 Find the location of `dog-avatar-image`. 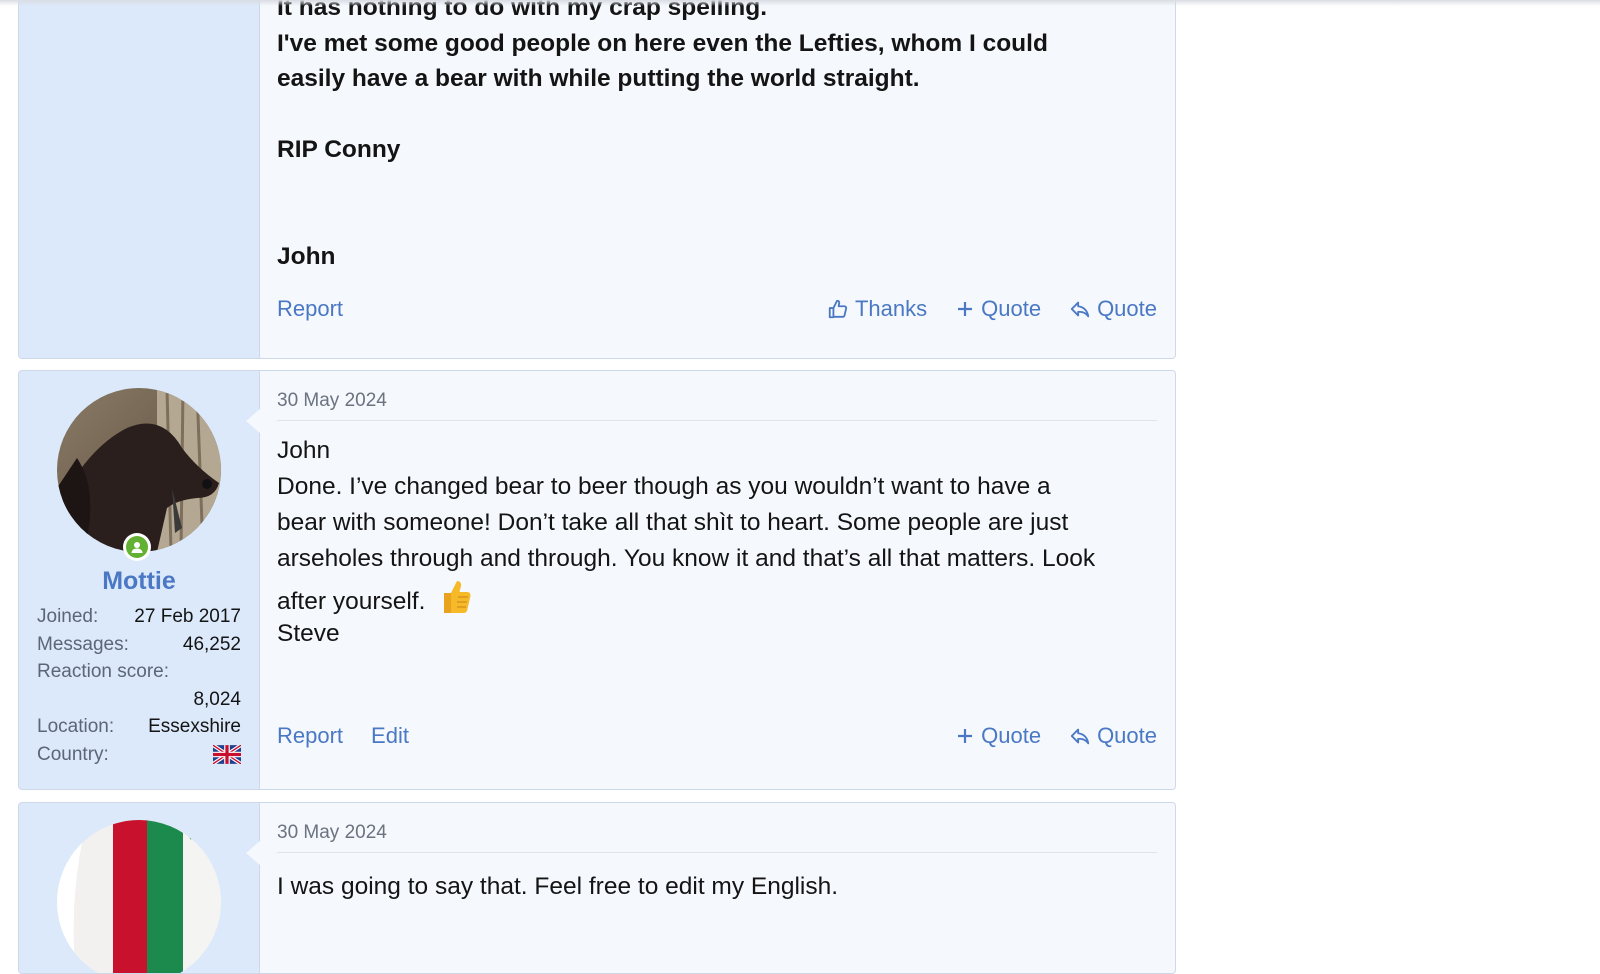

dog-avatar-image is located at coordinates (139, 470).